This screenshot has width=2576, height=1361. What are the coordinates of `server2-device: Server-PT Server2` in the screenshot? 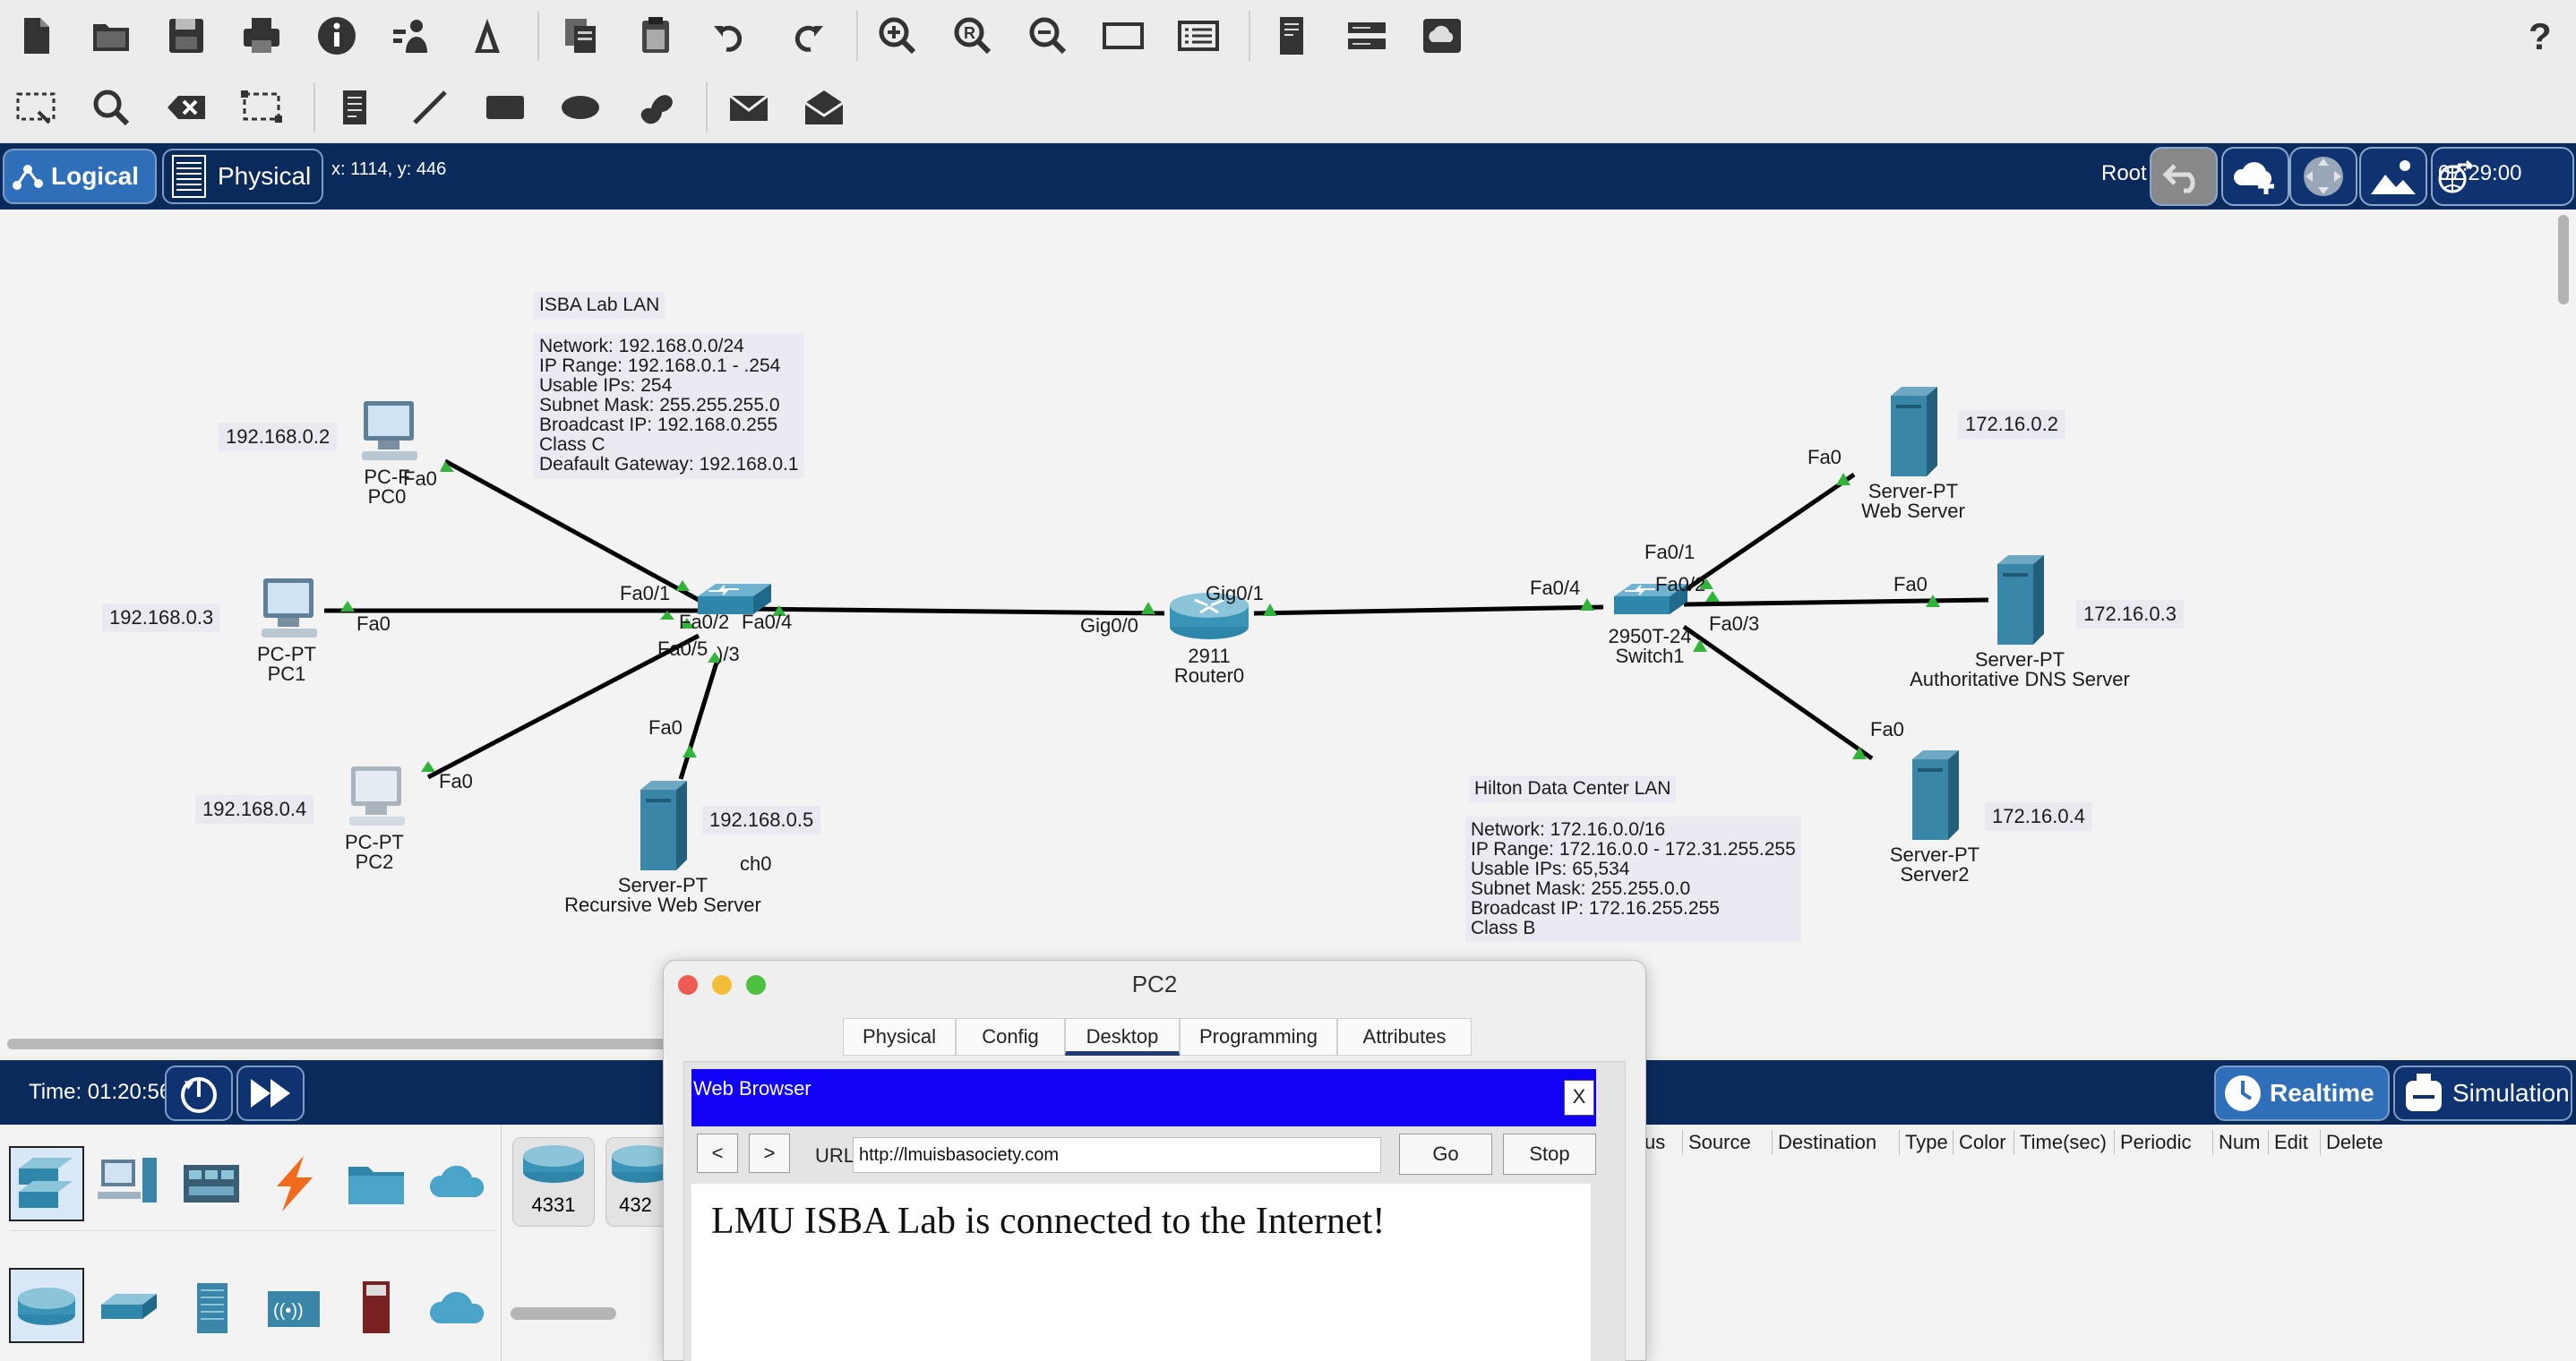 It's located at (1934, 817).